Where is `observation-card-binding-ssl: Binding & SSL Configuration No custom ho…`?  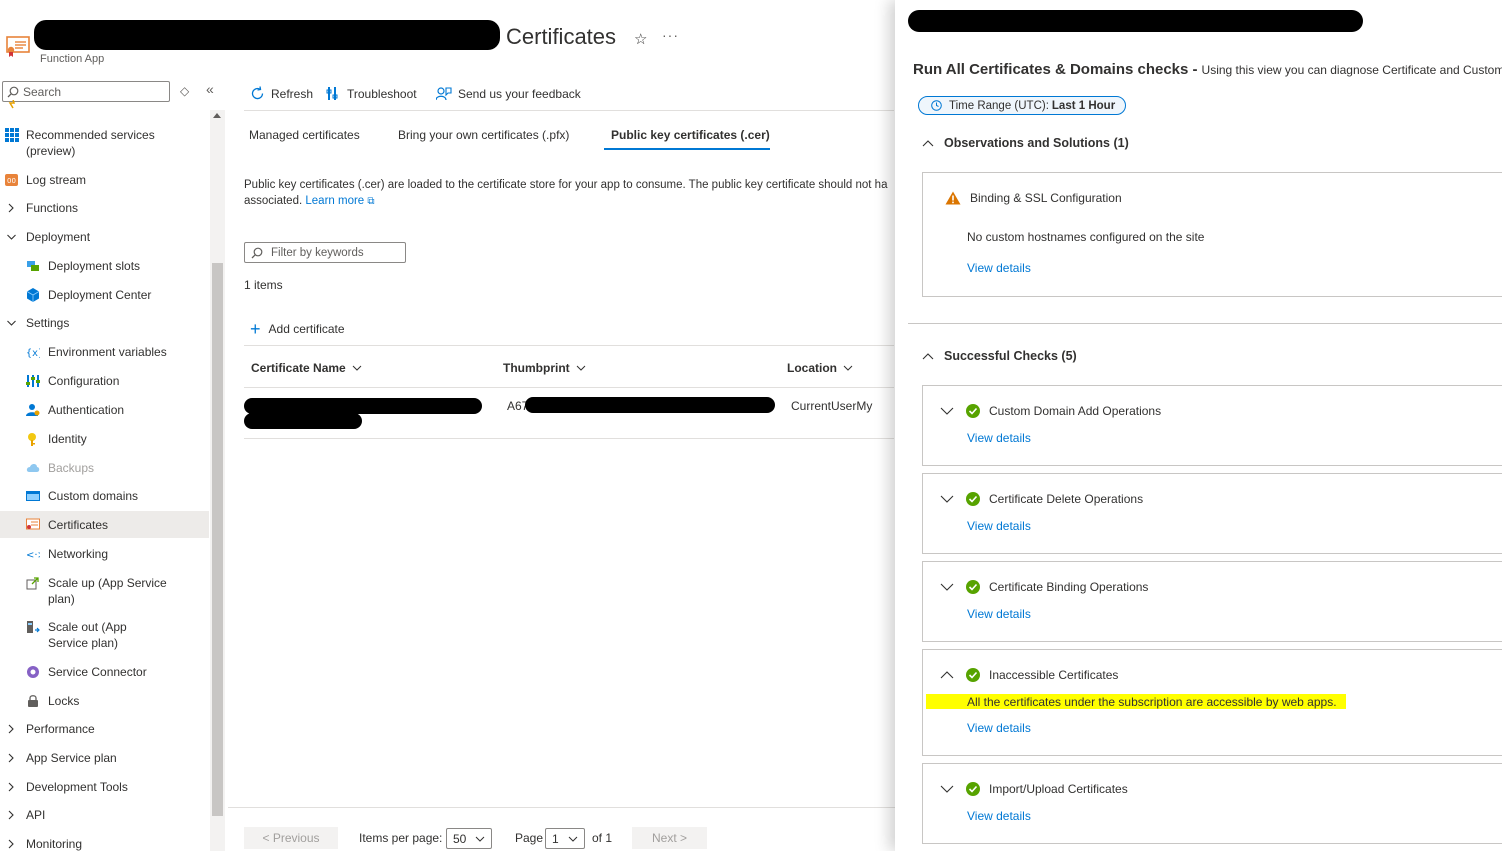
observation-card-binding-ssl: Binding & SSL Configuration No custom ho… is located at coordinates (1212, 234).